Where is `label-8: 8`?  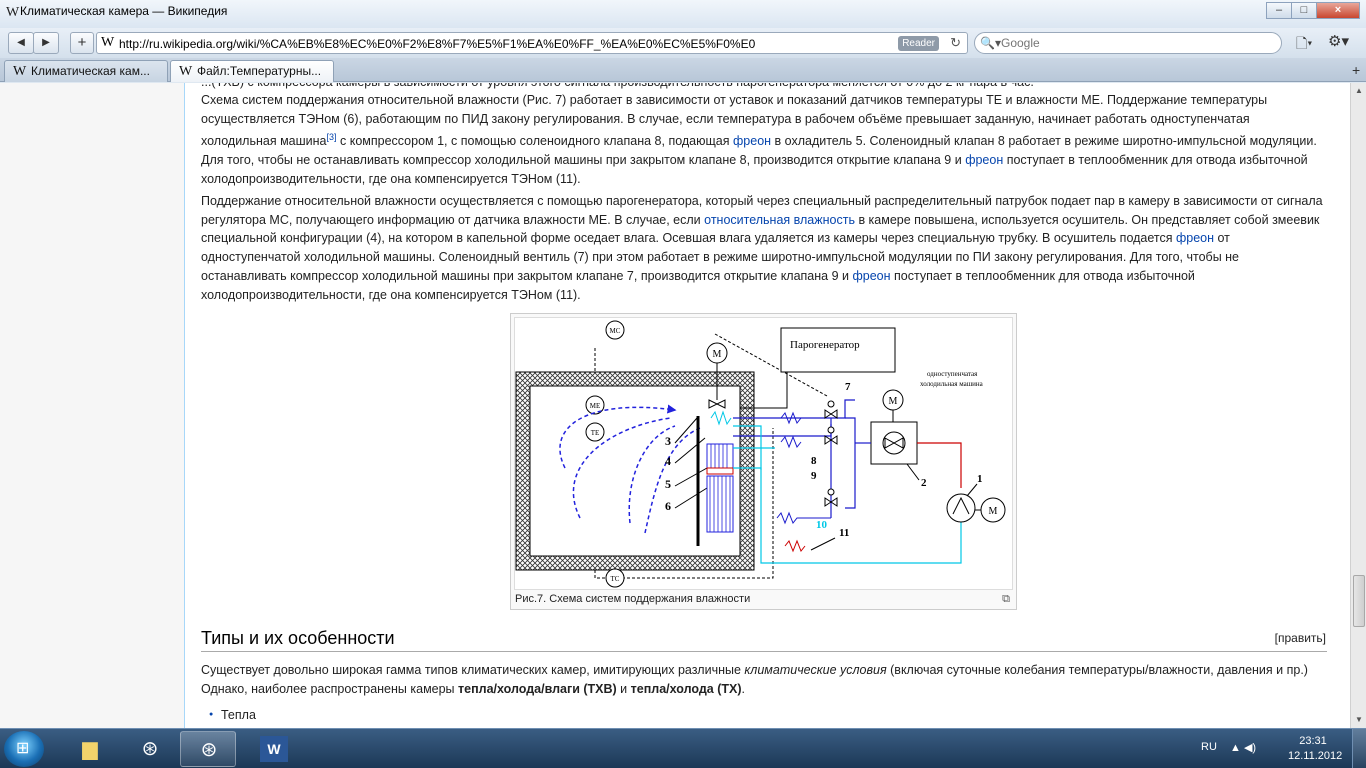
label-8: 8 is located at coordinates (814, 461).